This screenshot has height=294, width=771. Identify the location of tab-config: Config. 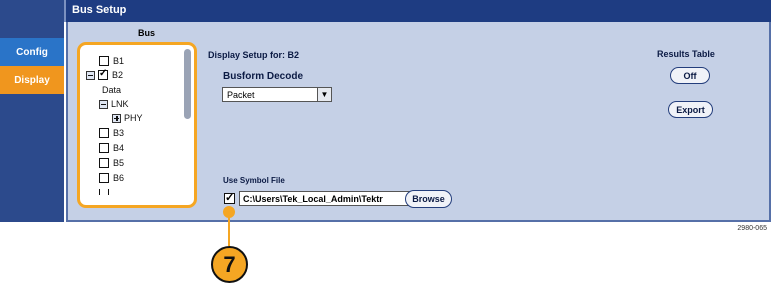
(32, 52).